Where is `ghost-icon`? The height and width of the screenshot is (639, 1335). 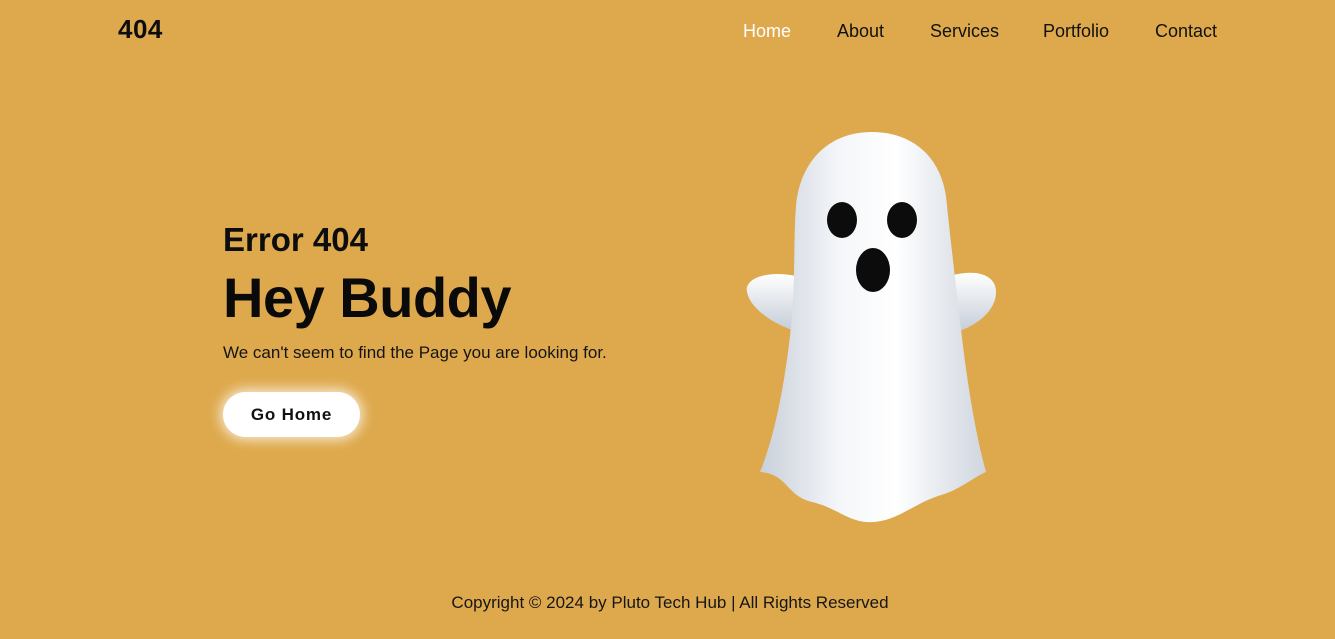 ghost-icon is located at coordinates (871, 328).